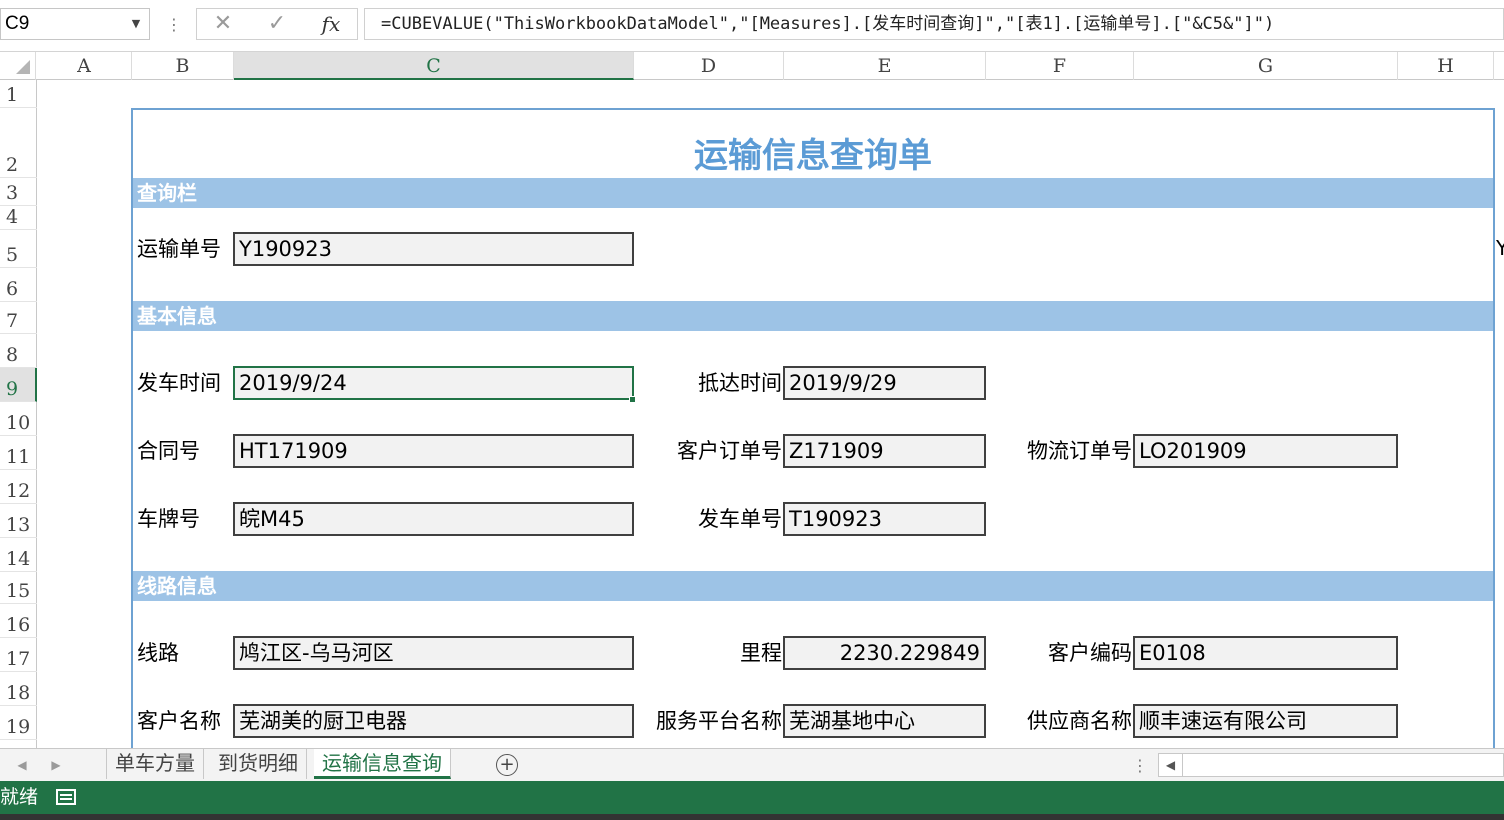  Describe the element at coordinates (885, 66) in the screenshot. I see `column-header-e: E` at that location.